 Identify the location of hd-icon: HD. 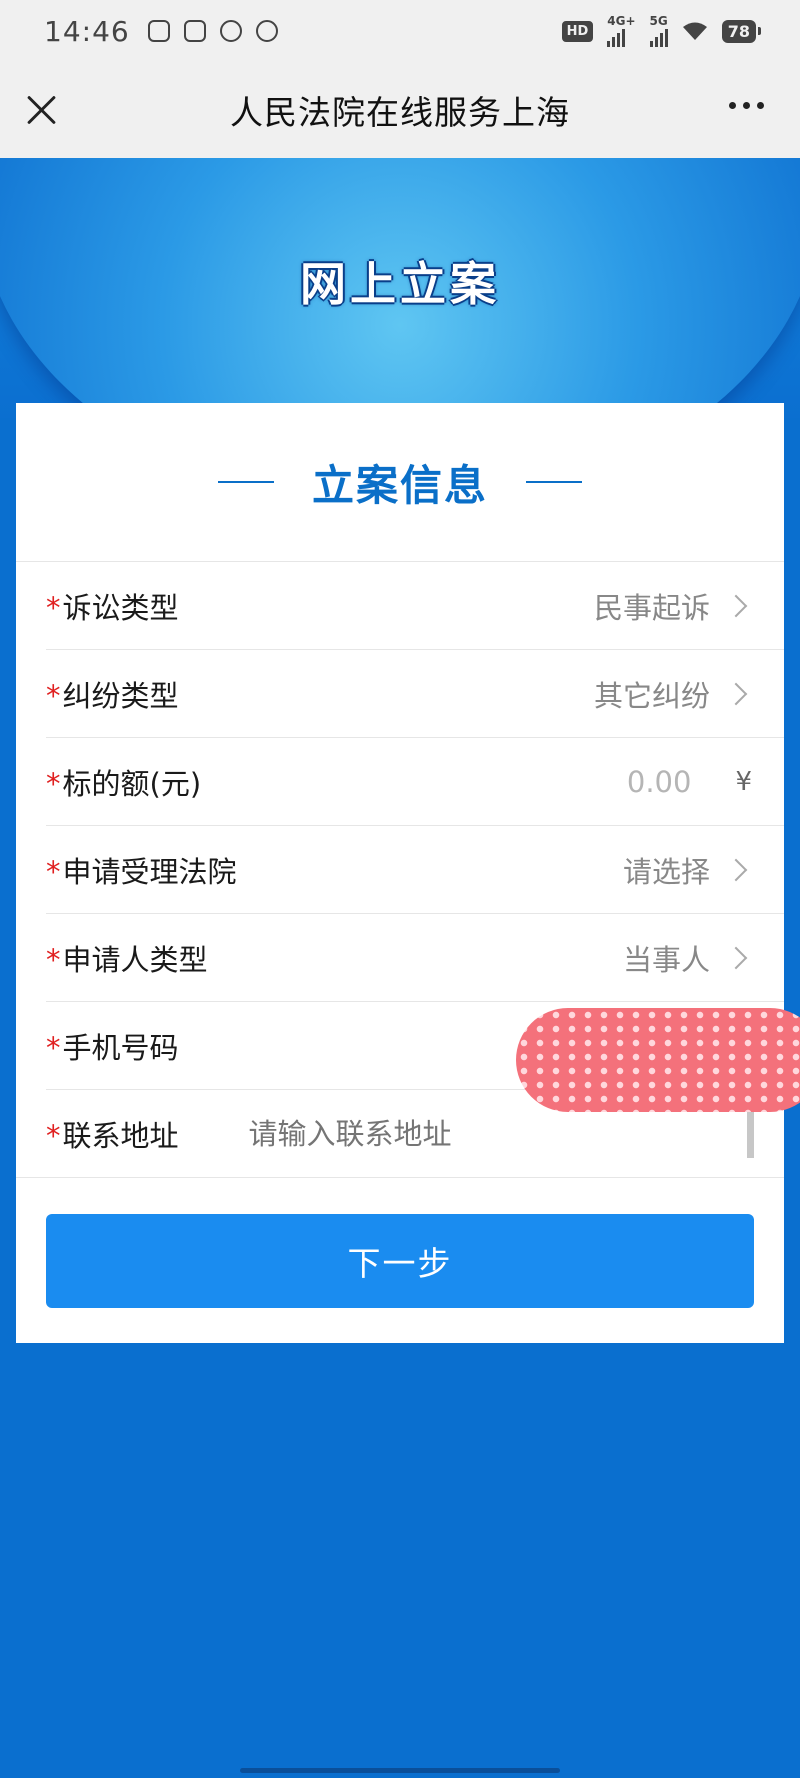
(577, 31).